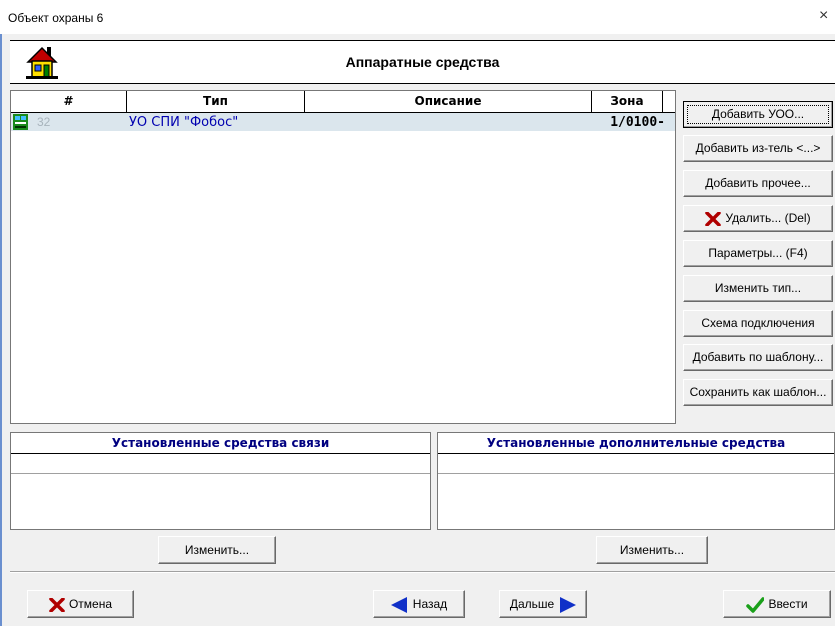 The image size is (835, 626). I want to click on row-number: 32, so click(44, 122).